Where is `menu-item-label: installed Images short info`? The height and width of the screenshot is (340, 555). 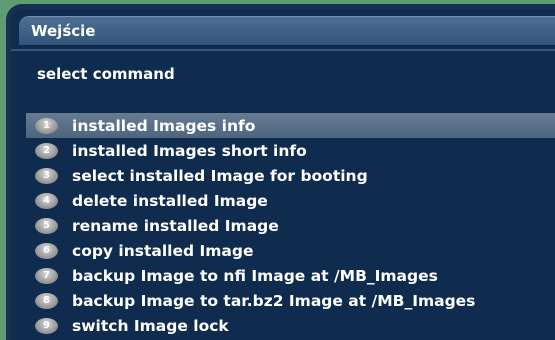
menu-item-label: installed Images short info is located at coordinates (189, 150).